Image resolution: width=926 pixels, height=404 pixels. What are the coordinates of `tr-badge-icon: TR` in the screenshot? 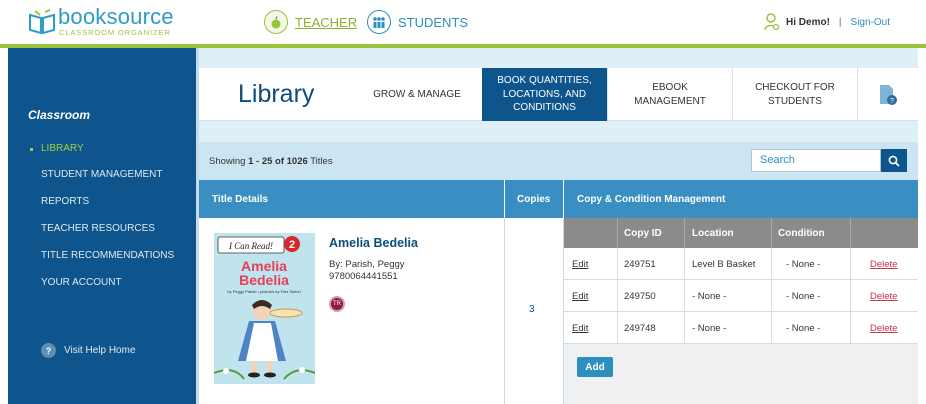 It's located at (337, 304).